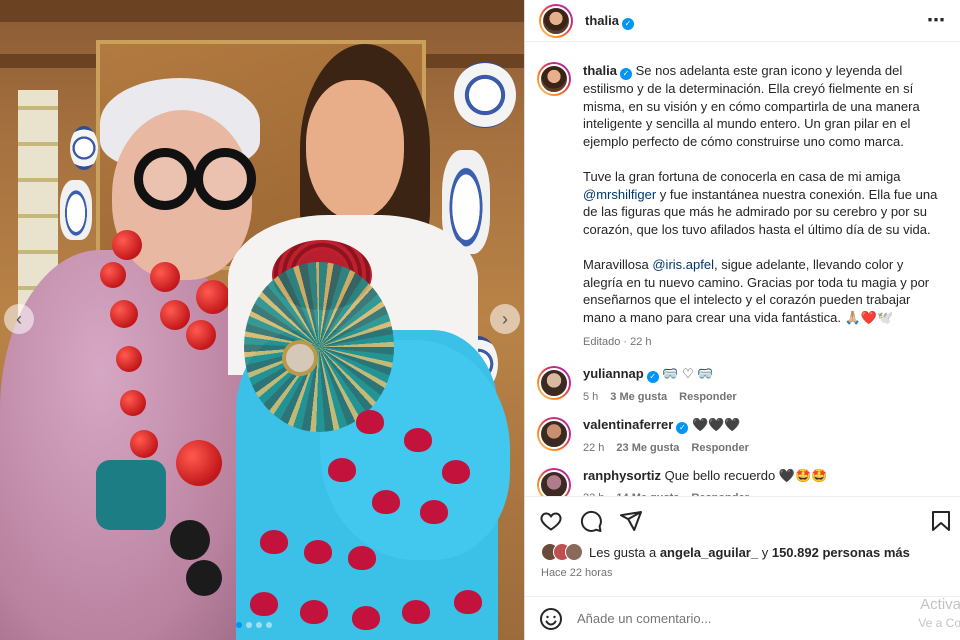 This screenshot has width=960, height=640. Describe the element at coordinates (551, 521) in the screenshot. I see `heart-icon` at that location.